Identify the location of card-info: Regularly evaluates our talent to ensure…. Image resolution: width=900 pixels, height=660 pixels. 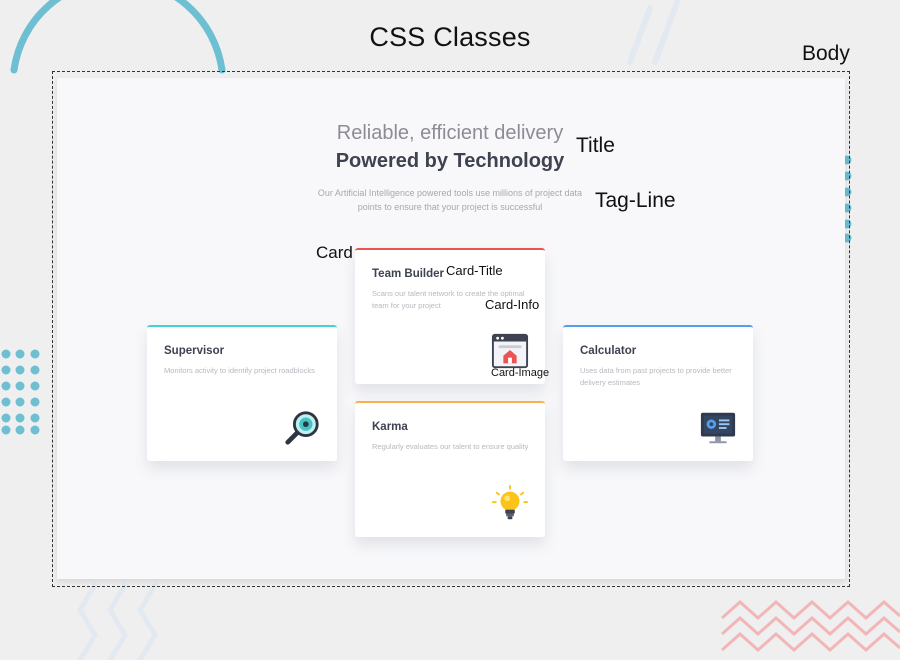
(450, 446).